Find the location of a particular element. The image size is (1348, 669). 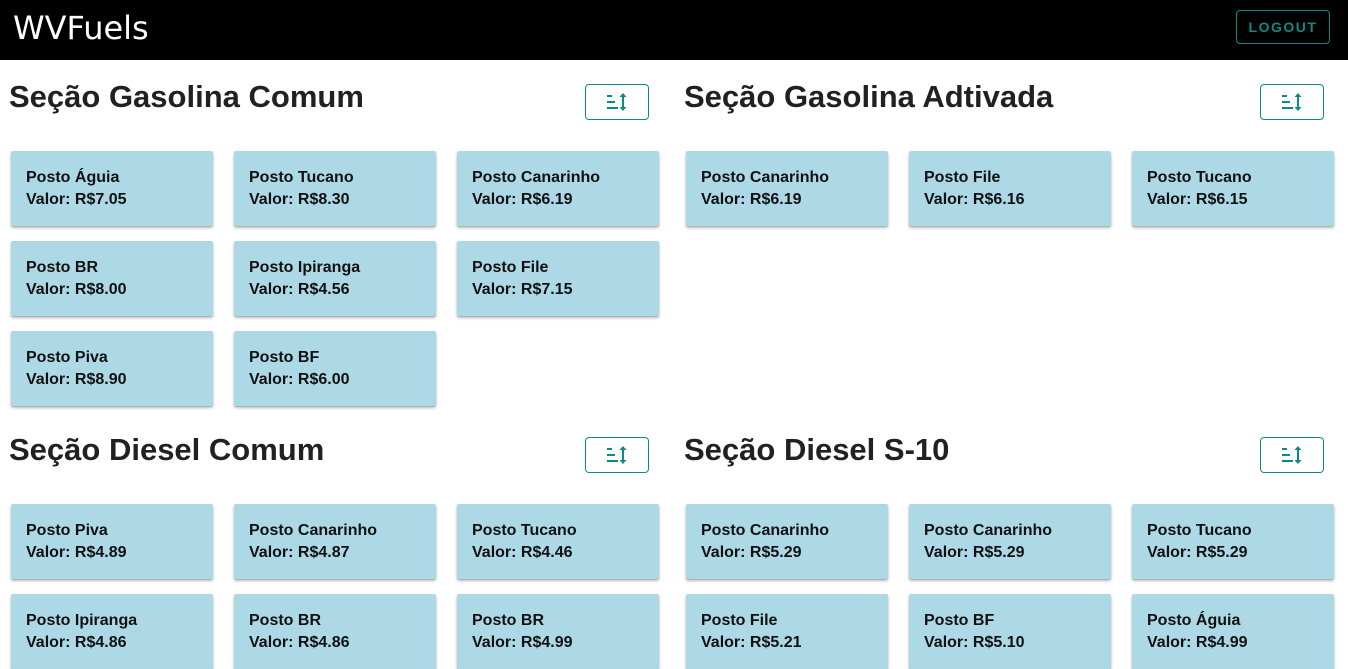

station-card: Posto BR Valor: R$4.99 is located at coordinates (558, 631).